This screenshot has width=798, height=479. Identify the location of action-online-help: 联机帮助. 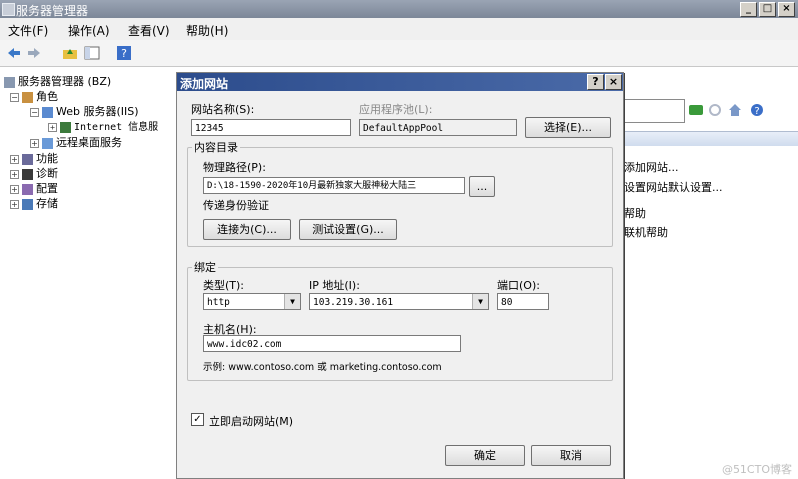
(646, 232).